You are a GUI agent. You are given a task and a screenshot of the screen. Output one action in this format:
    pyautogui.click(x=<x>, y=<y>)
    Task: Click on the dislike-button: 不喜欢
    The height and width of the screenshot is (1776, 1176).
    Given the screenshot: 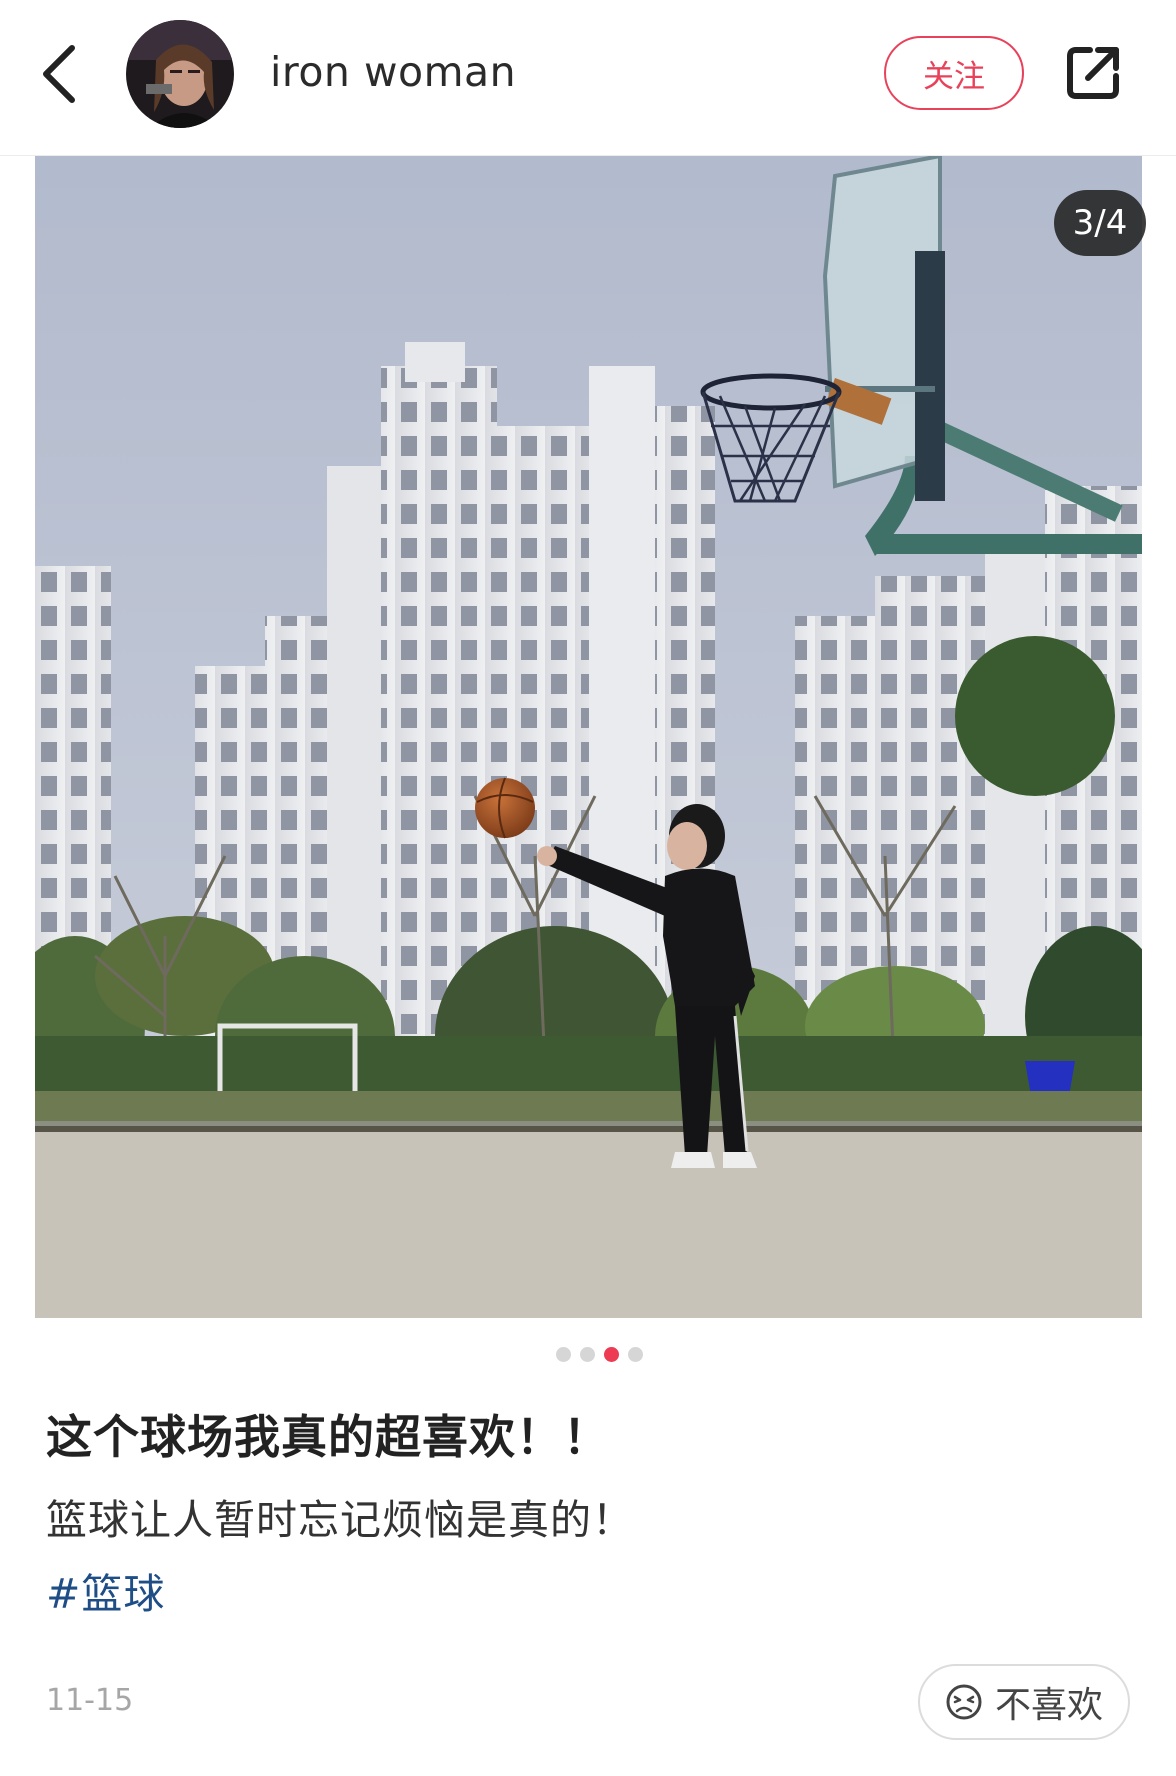 What is the action you would take?
    pyautogui.click(x=1024, y=1702)
    